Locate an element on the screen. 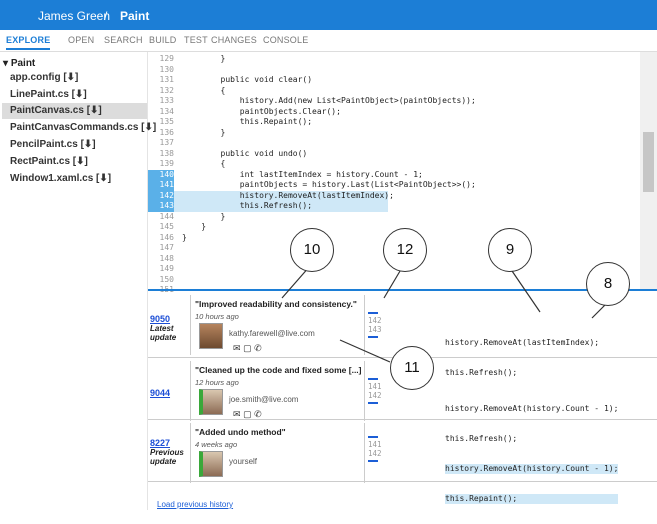 The image size is (657, 524). line-number: 139 is located at coordinates (166, 163).